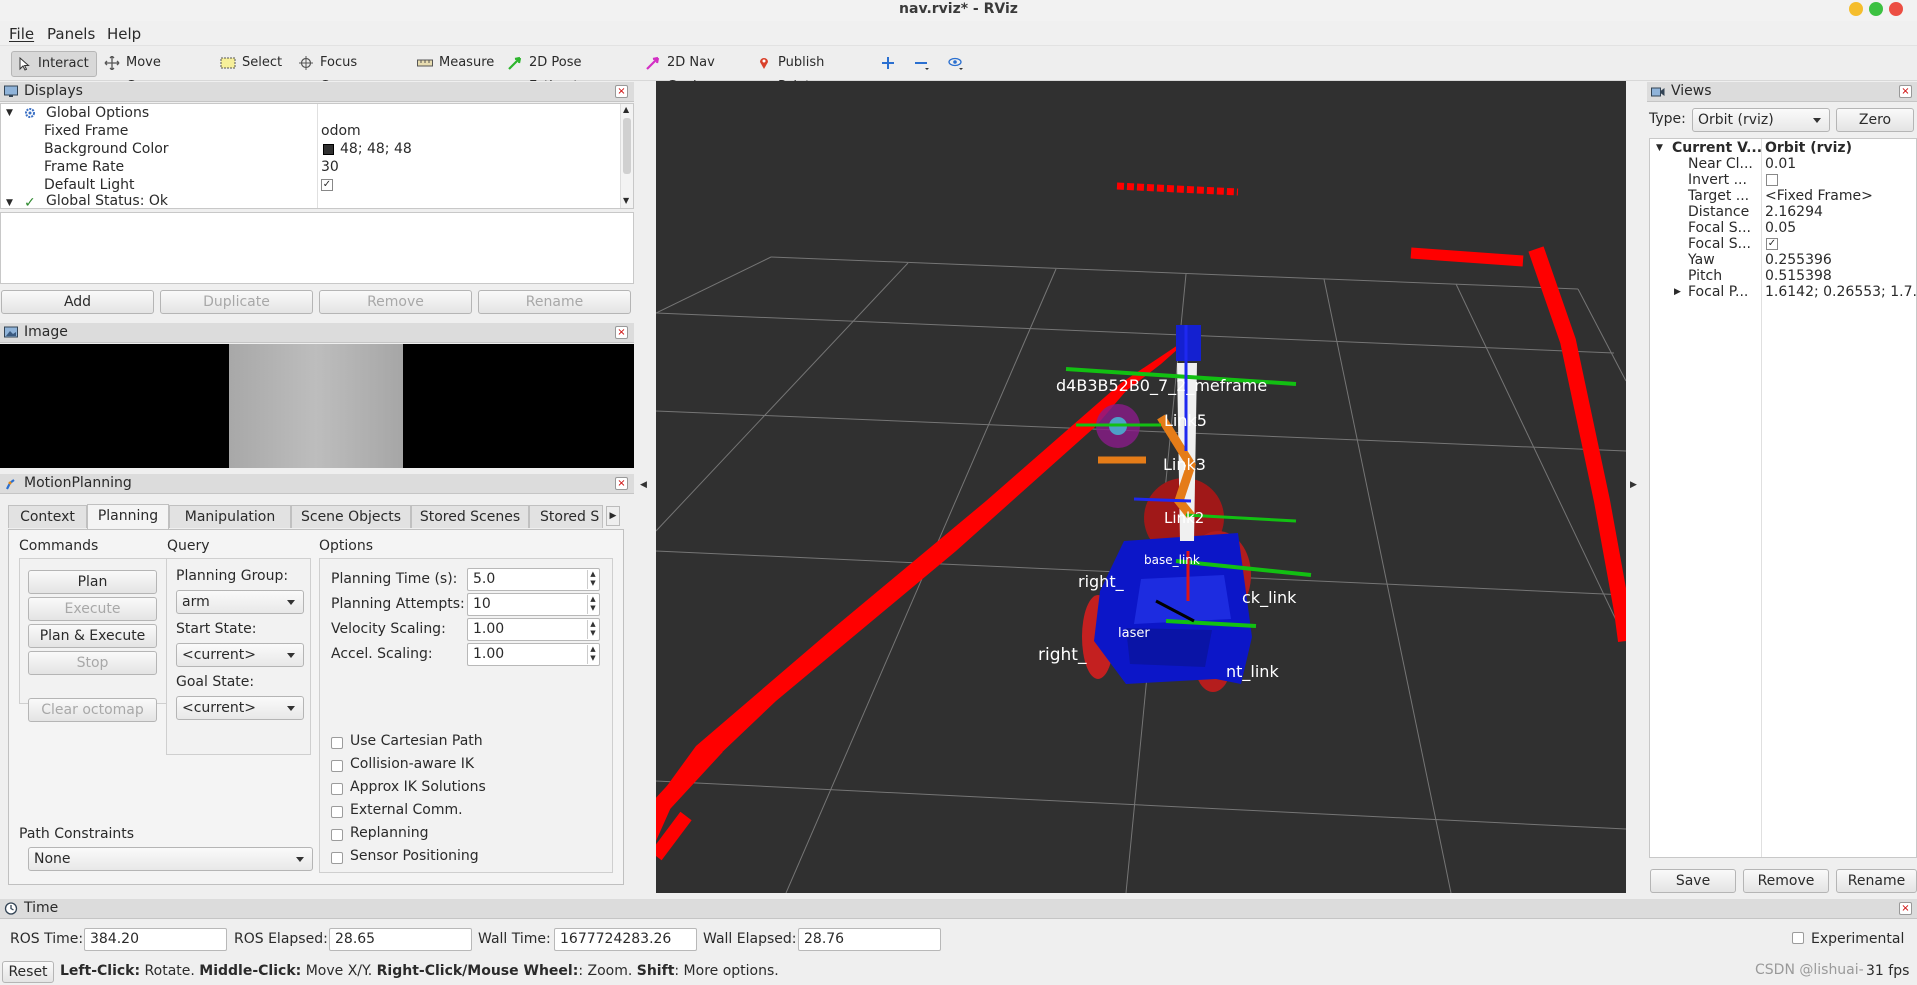 The image size is (1917, 985). What do you see at coordinates (1896, 9) in the screenshot?
I see `close-window-button` at bounding box center [1896, 9].